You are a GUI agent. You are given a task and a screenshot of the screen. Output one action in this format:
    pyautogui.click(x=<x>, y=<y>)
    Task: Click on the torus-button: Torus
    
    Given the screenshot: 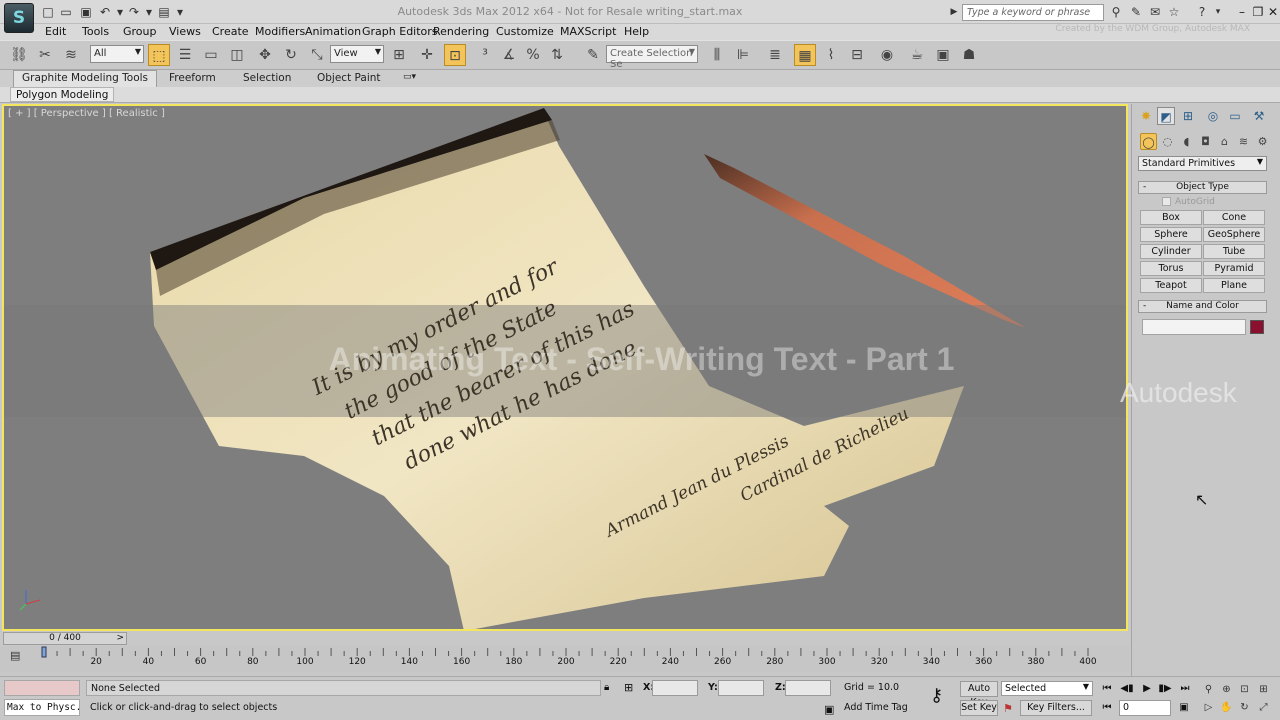 What is the action you would take?
    pyautogui.click(x=1171, y=268)
    